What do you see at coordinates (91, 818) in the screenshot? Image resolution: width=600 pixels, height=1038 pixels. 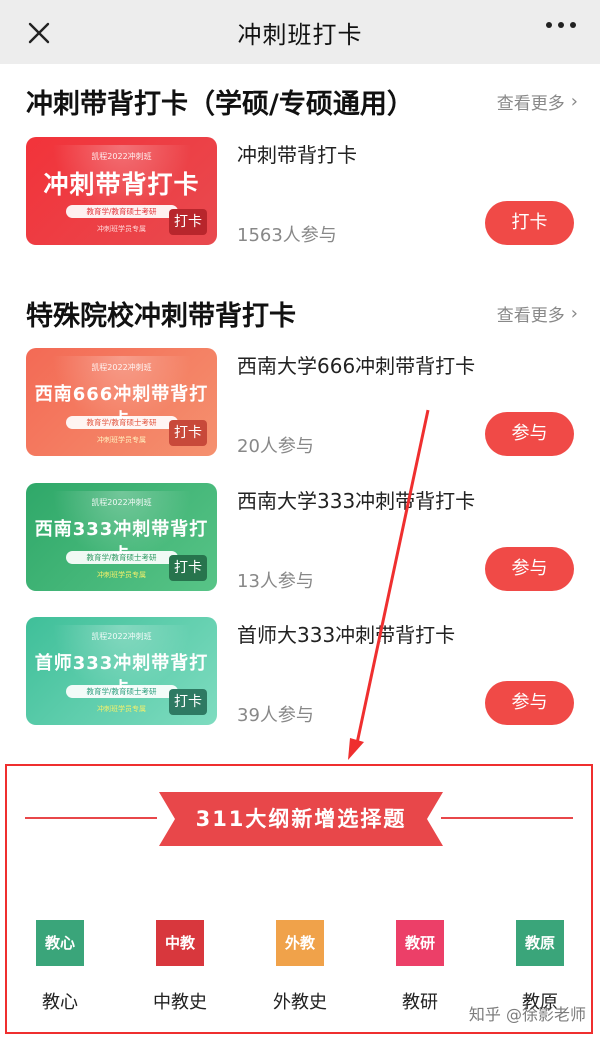 I see `divider-left` at bounding box center [91, 818].